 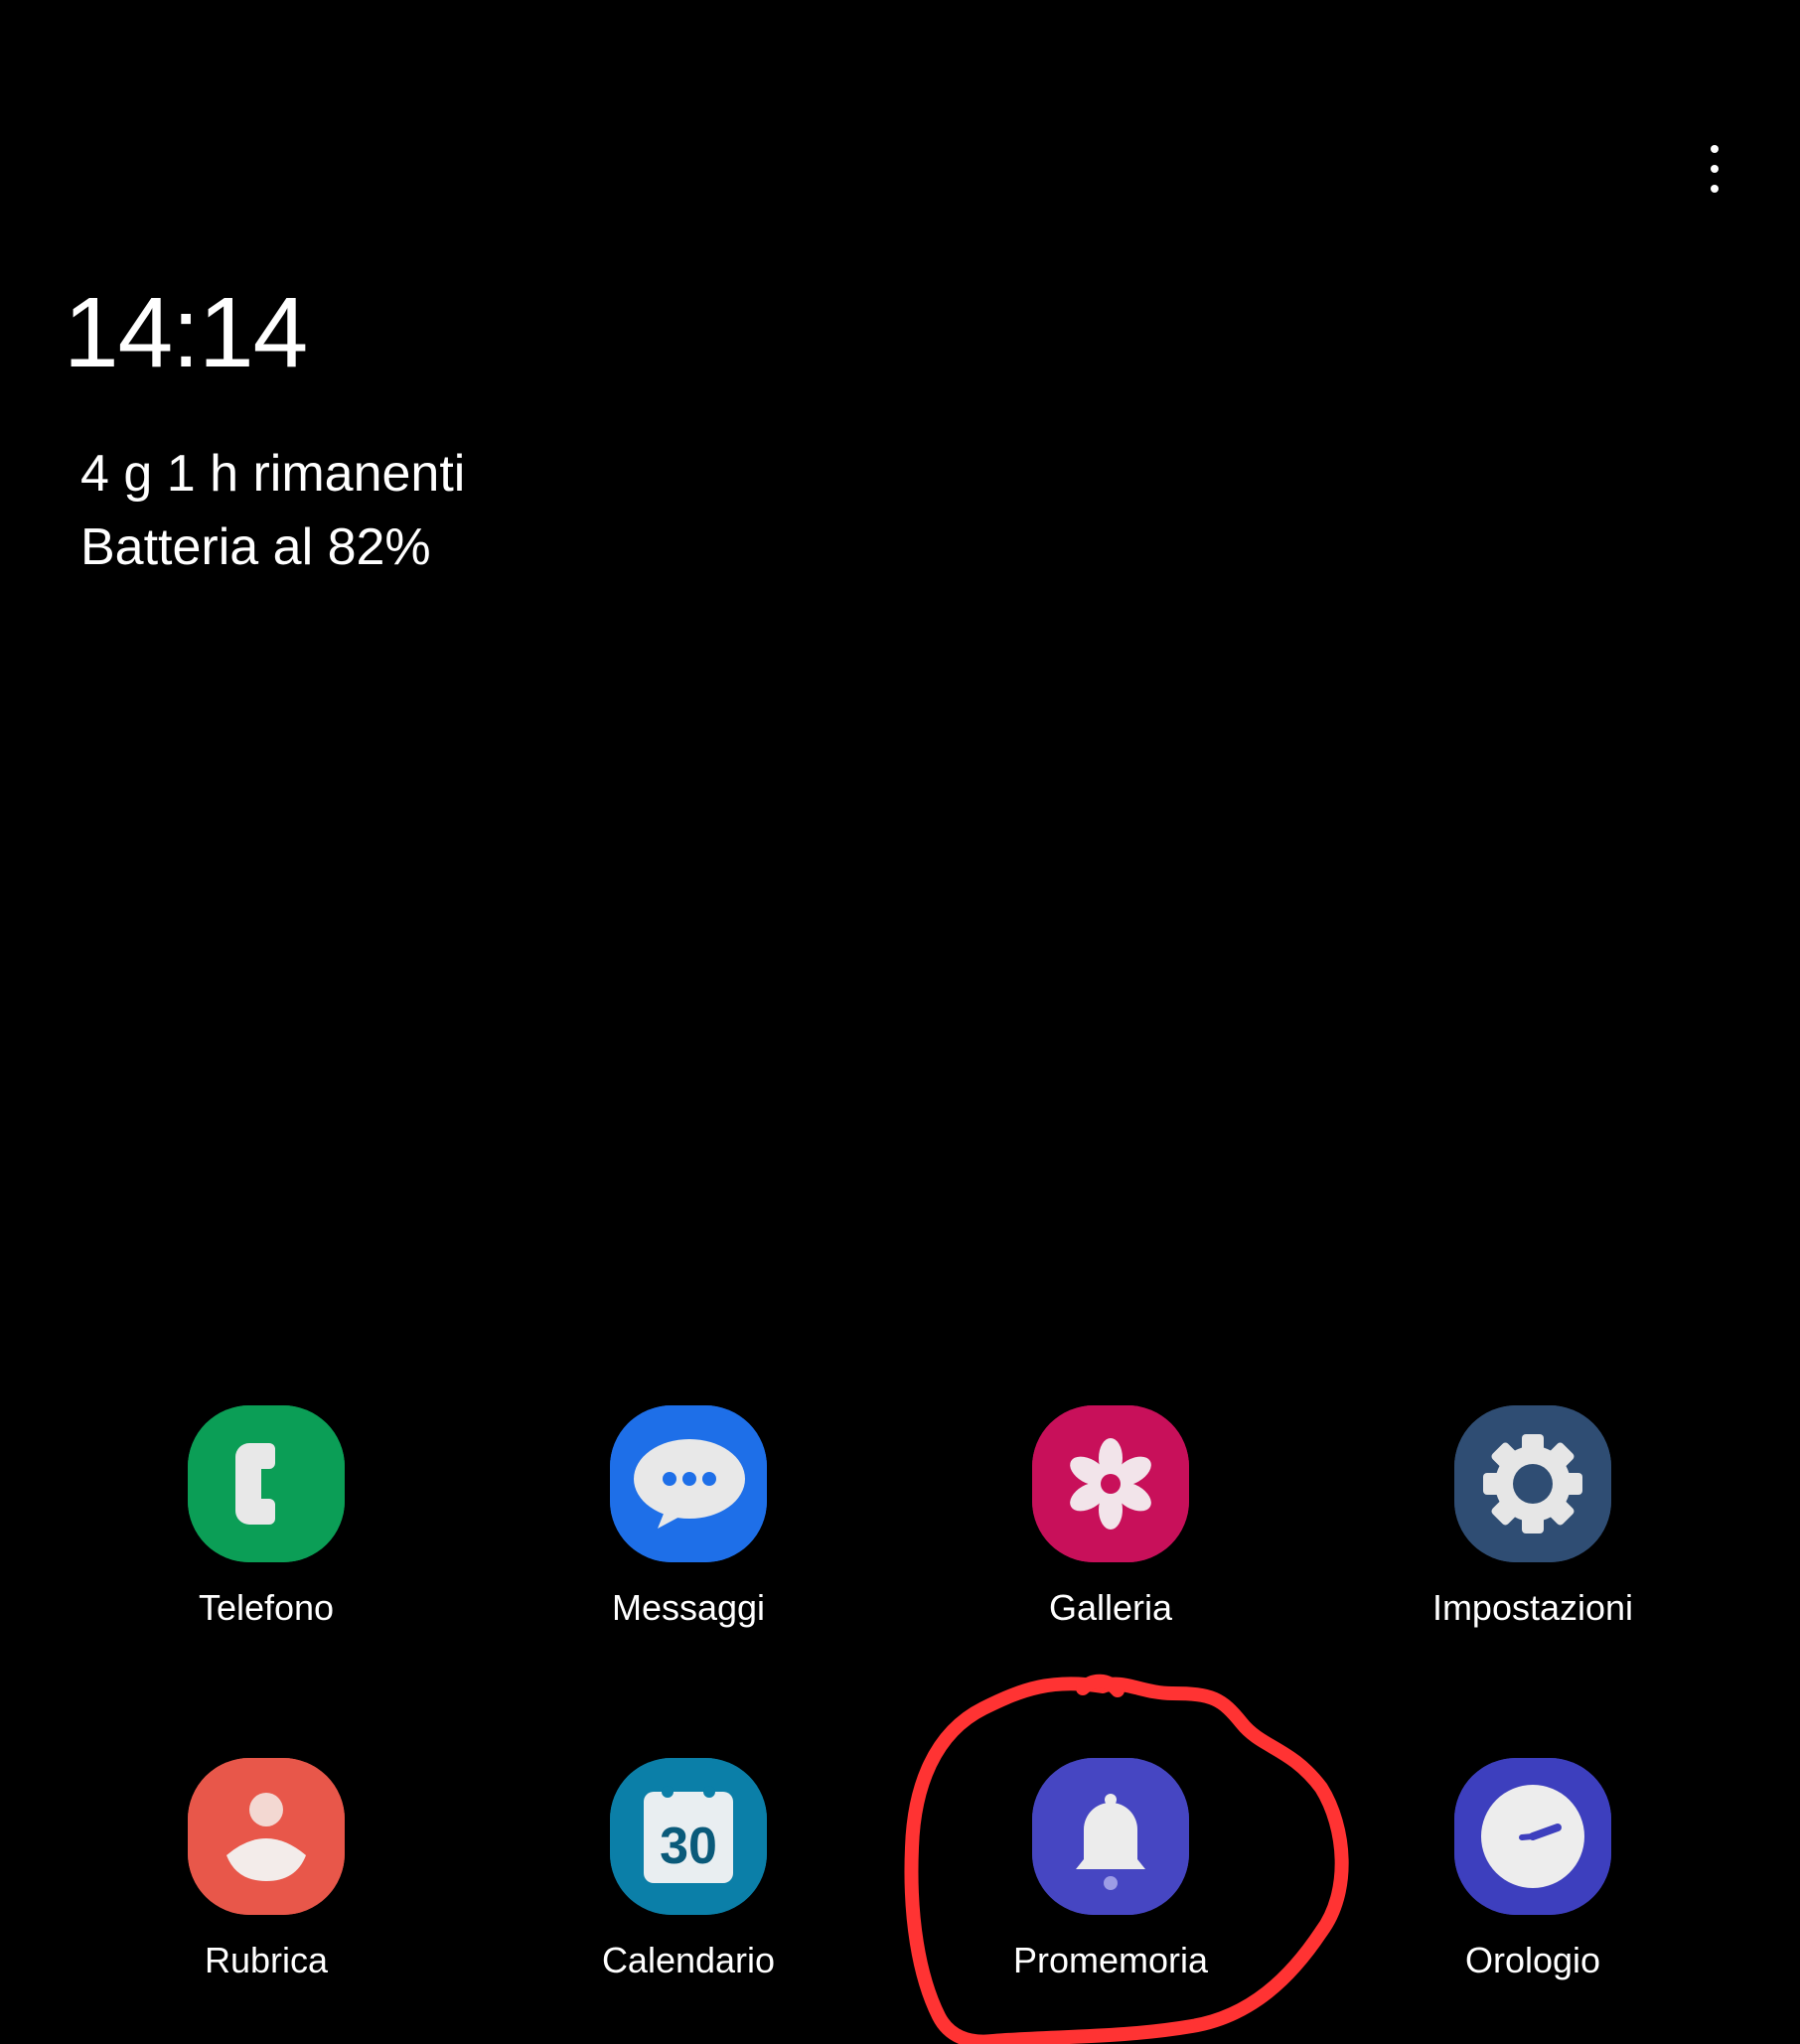 What do you see at coordinates (1110, 1836) in the screenshot?
I see `bell-icon` at bounding box center [1110, 1836].